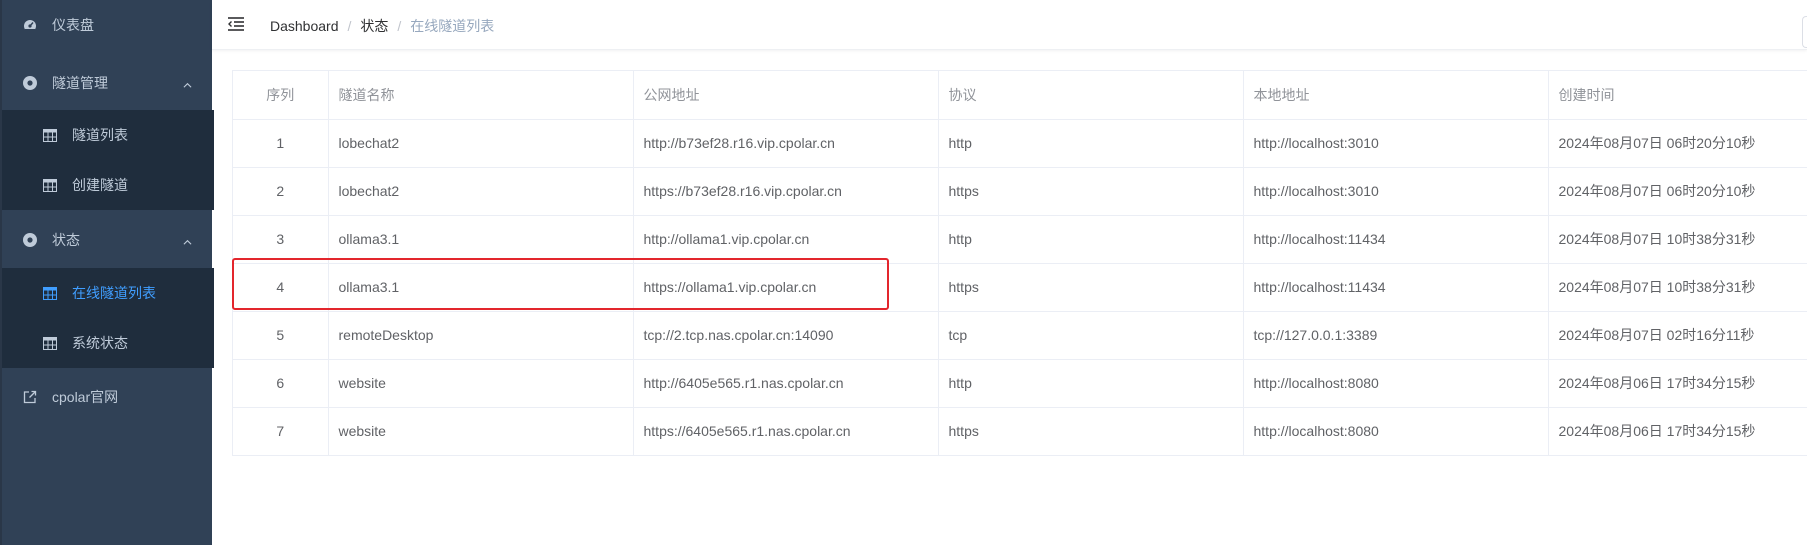 The height and width of the screenshot is (545, 1807). What do you see at coordinates (108, 240) in the screenshot?
I see `sidebar-item-status: 状态` at bounding box center [108, 240].